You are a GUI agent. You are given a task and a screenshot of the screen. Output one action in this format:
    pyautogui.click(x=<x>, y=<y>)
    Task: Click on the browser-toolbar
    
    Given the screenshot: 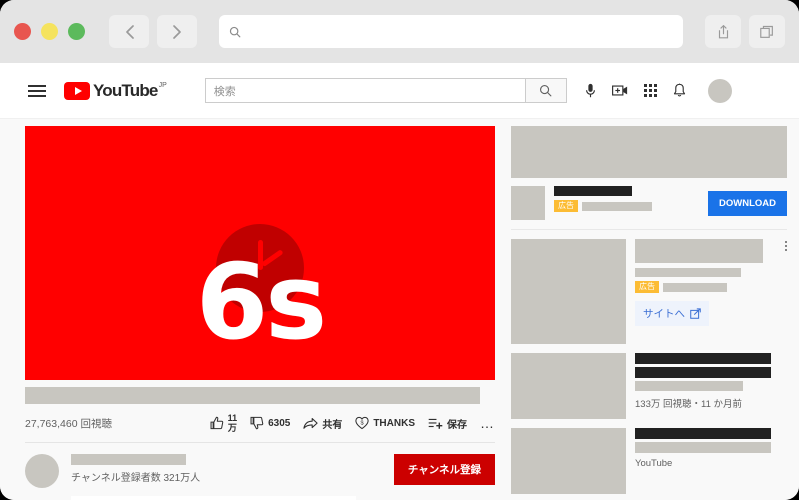 What is the action you would take?
    pyautogui.click(x=399, y=31)
    